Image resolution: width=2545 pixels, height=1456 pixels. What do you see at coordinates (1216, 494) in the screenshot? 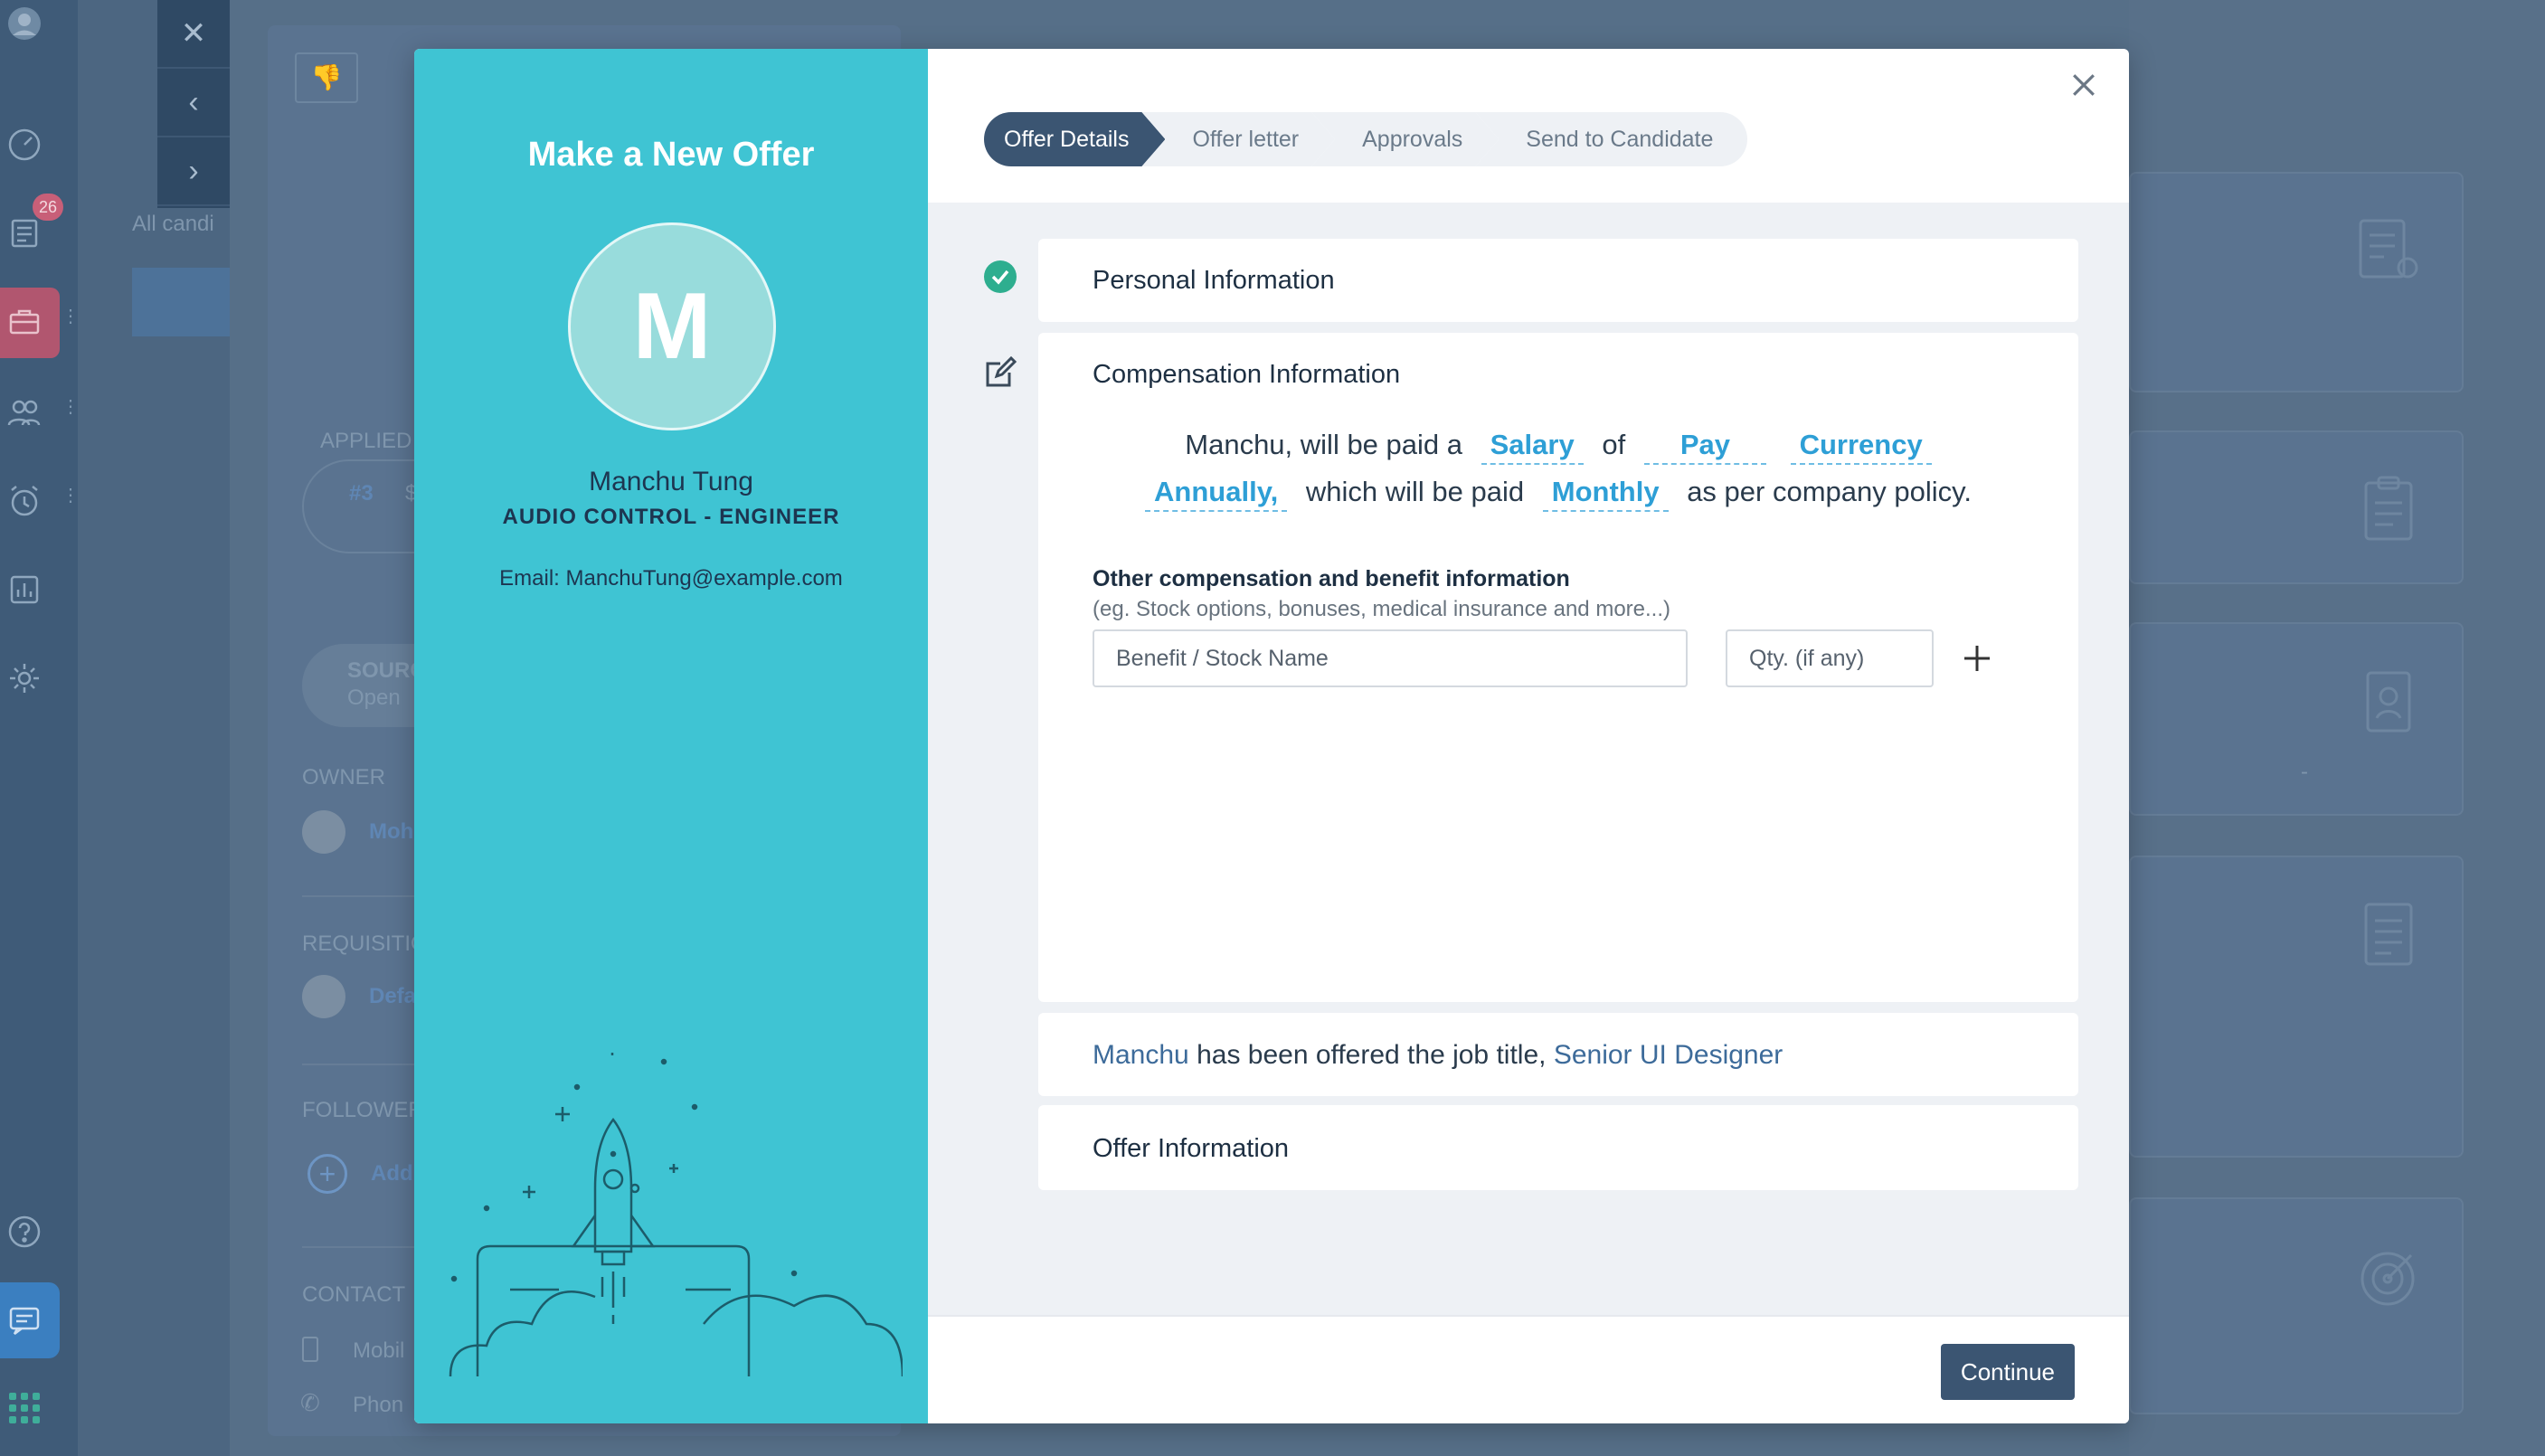
I see `frequency-field: Annually,` at bounding box center [1216, 494].